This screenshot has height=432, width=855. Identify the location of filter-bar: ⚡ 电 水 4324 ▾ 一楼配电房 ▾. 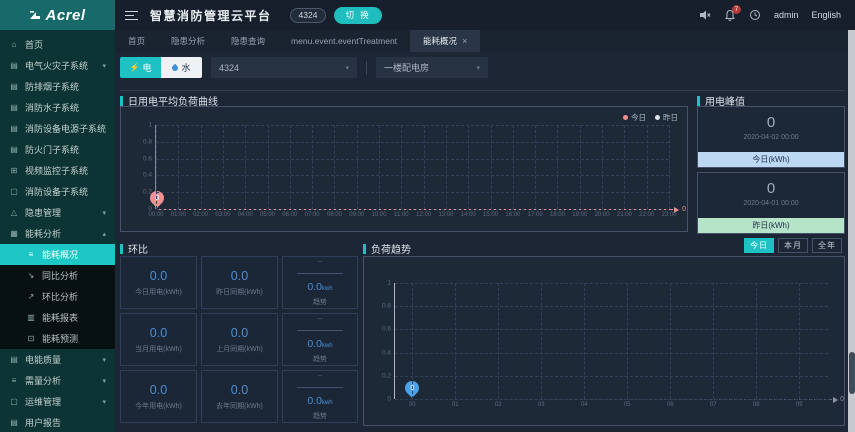
(304, 67).